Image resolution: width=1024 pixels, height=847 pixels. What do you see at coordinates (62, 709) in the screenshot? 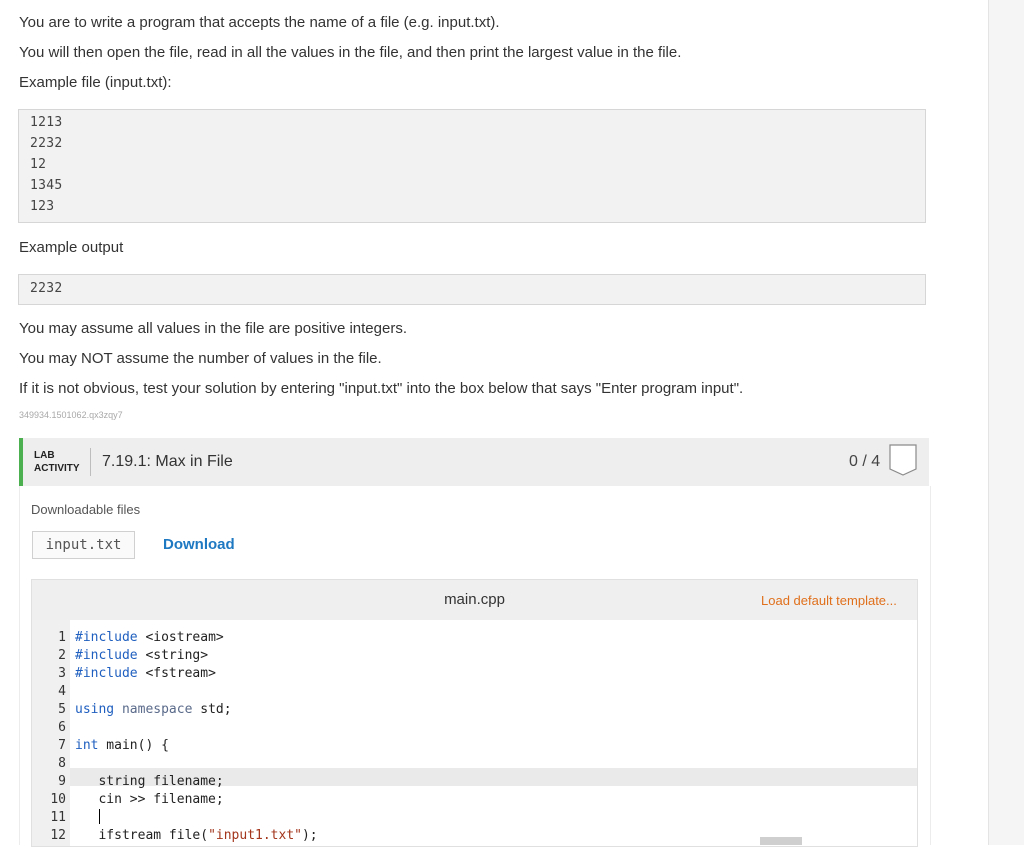
I see `line-number: 5` at bounding box center [62, 709].